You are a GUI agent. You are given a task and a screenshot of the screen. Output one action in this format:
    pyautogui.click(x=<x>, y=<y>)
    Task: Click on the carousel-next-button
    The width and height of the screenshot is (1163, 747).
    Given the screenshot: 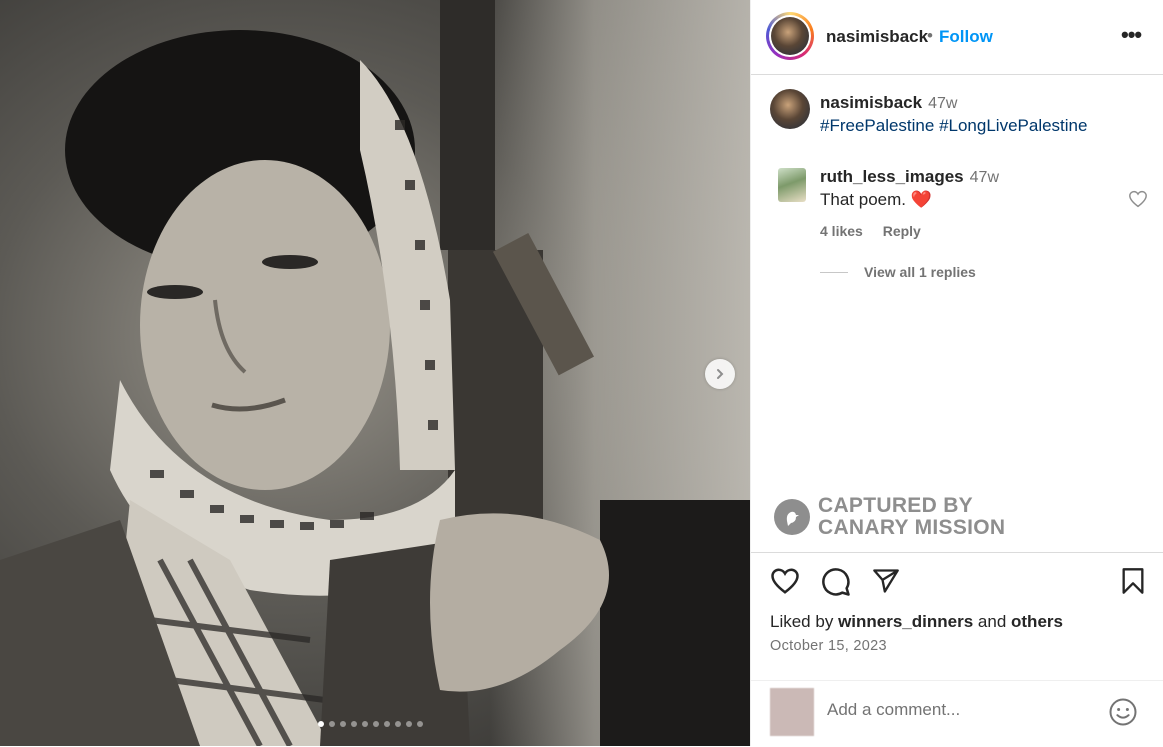 What is the action you would take?
    pyautogui.click(x=720, y=374)
    